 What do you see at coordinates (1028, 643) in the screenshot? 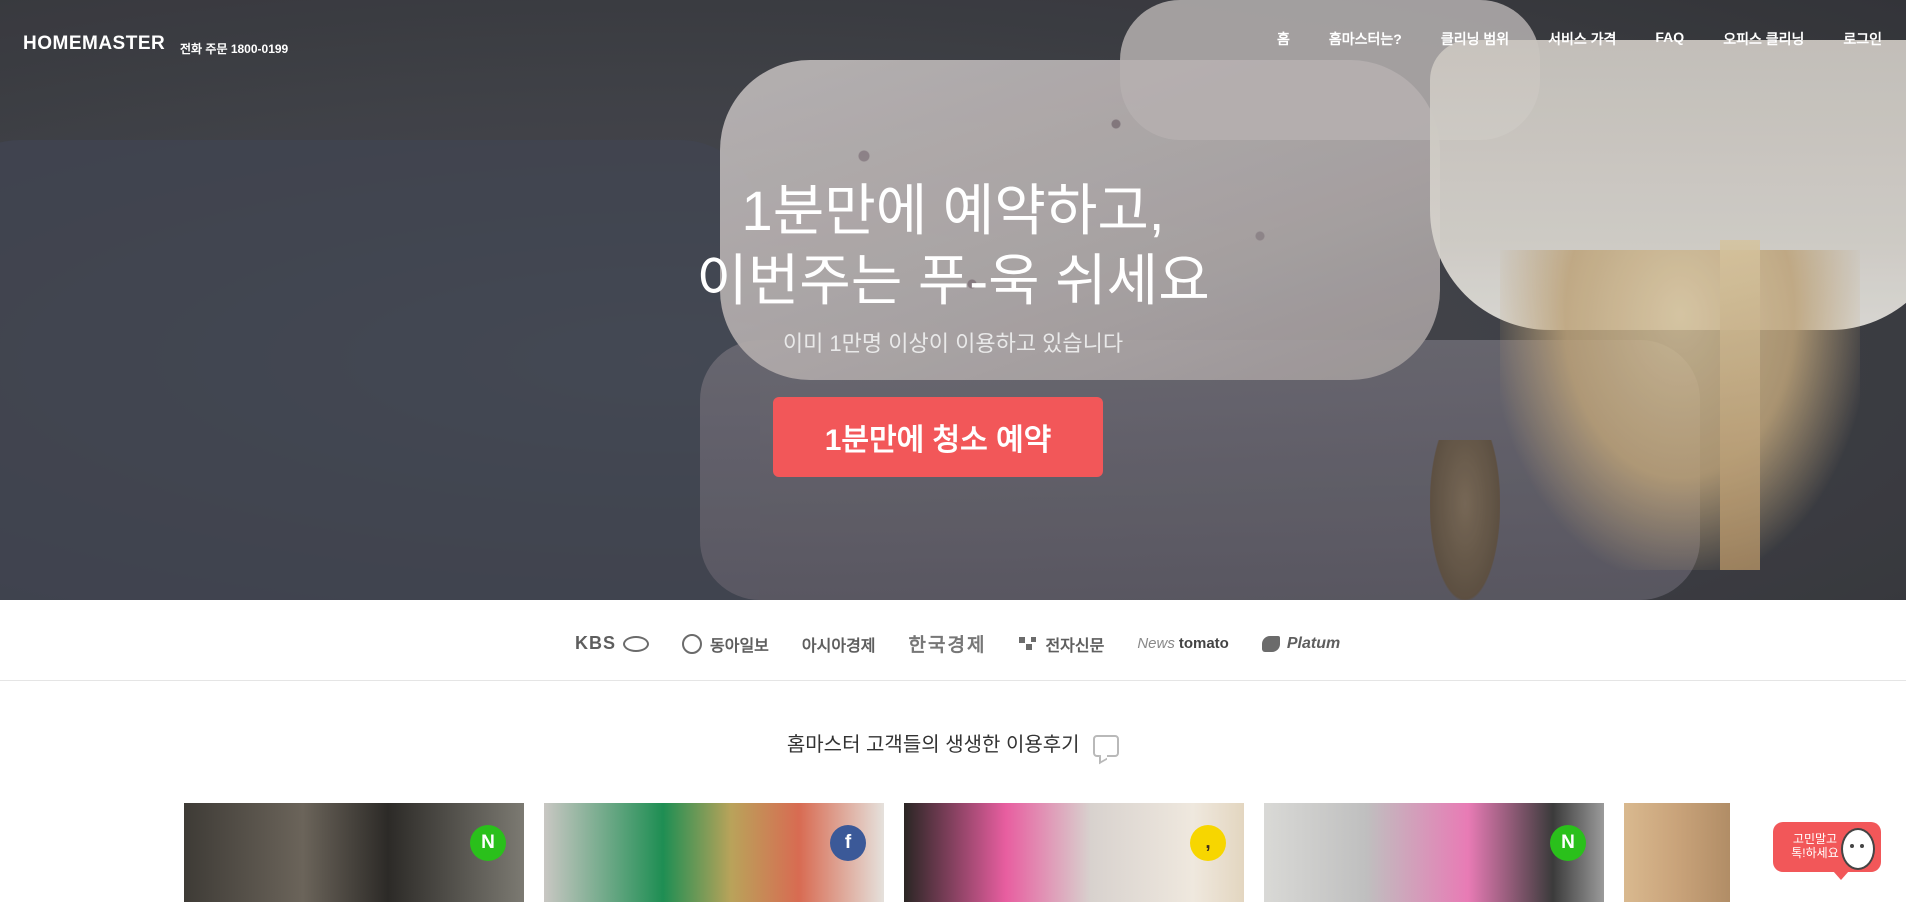
I see `etnews-mark-icon` at bounding box center [1028, 643].